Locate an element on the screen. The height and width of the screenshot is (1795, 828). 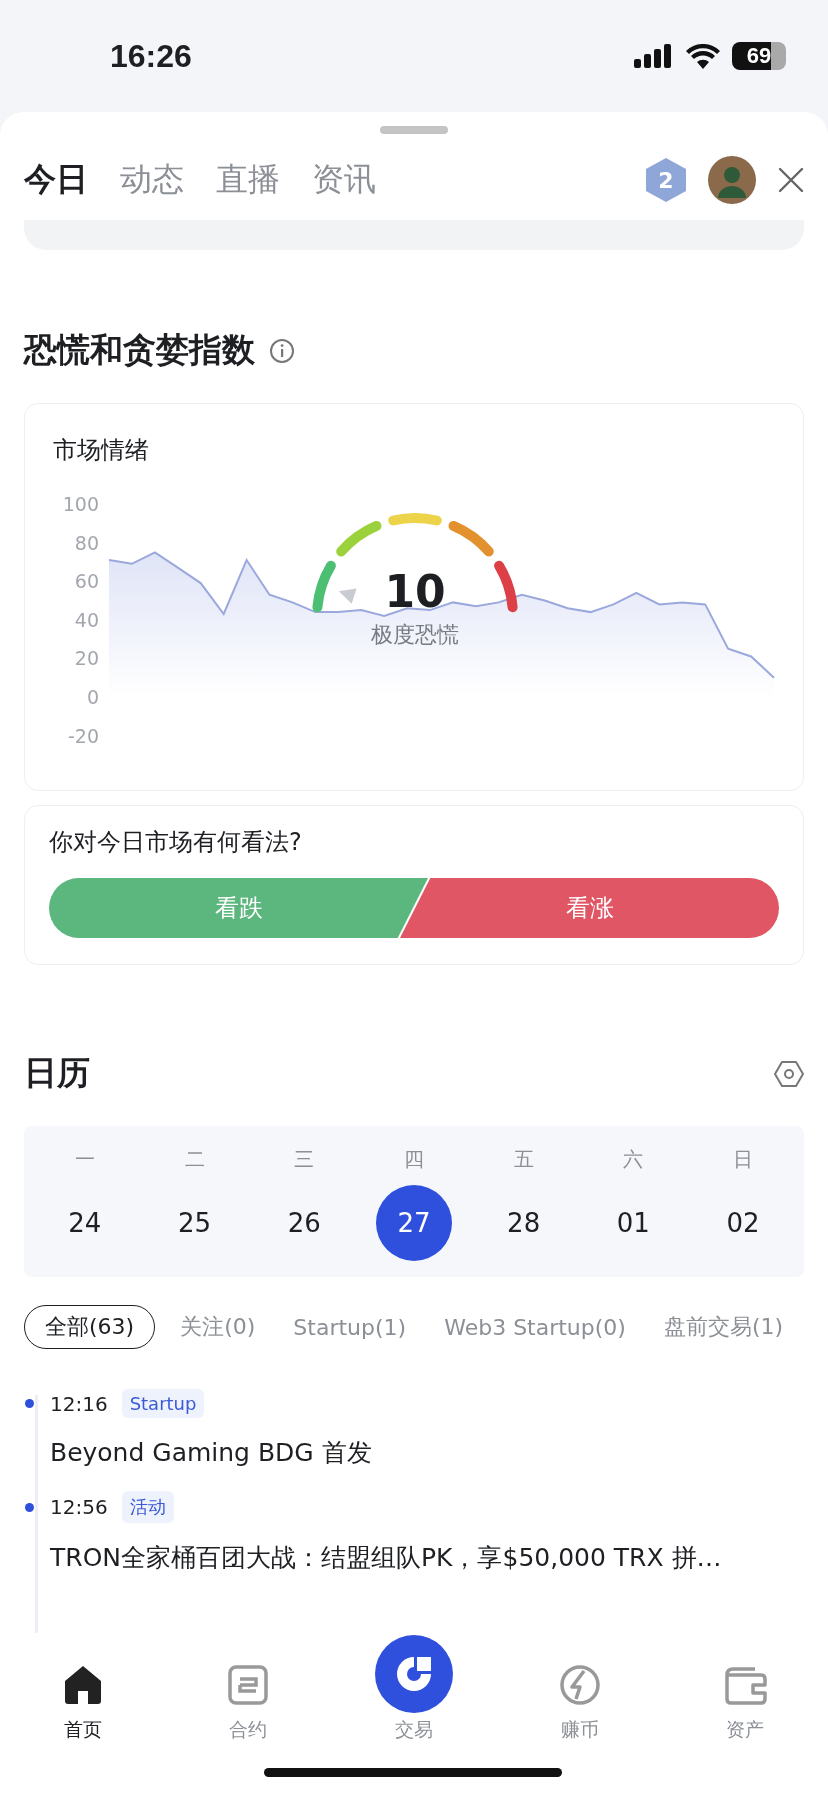
event-time: 12:16 is located at coordinates (79, 1403).